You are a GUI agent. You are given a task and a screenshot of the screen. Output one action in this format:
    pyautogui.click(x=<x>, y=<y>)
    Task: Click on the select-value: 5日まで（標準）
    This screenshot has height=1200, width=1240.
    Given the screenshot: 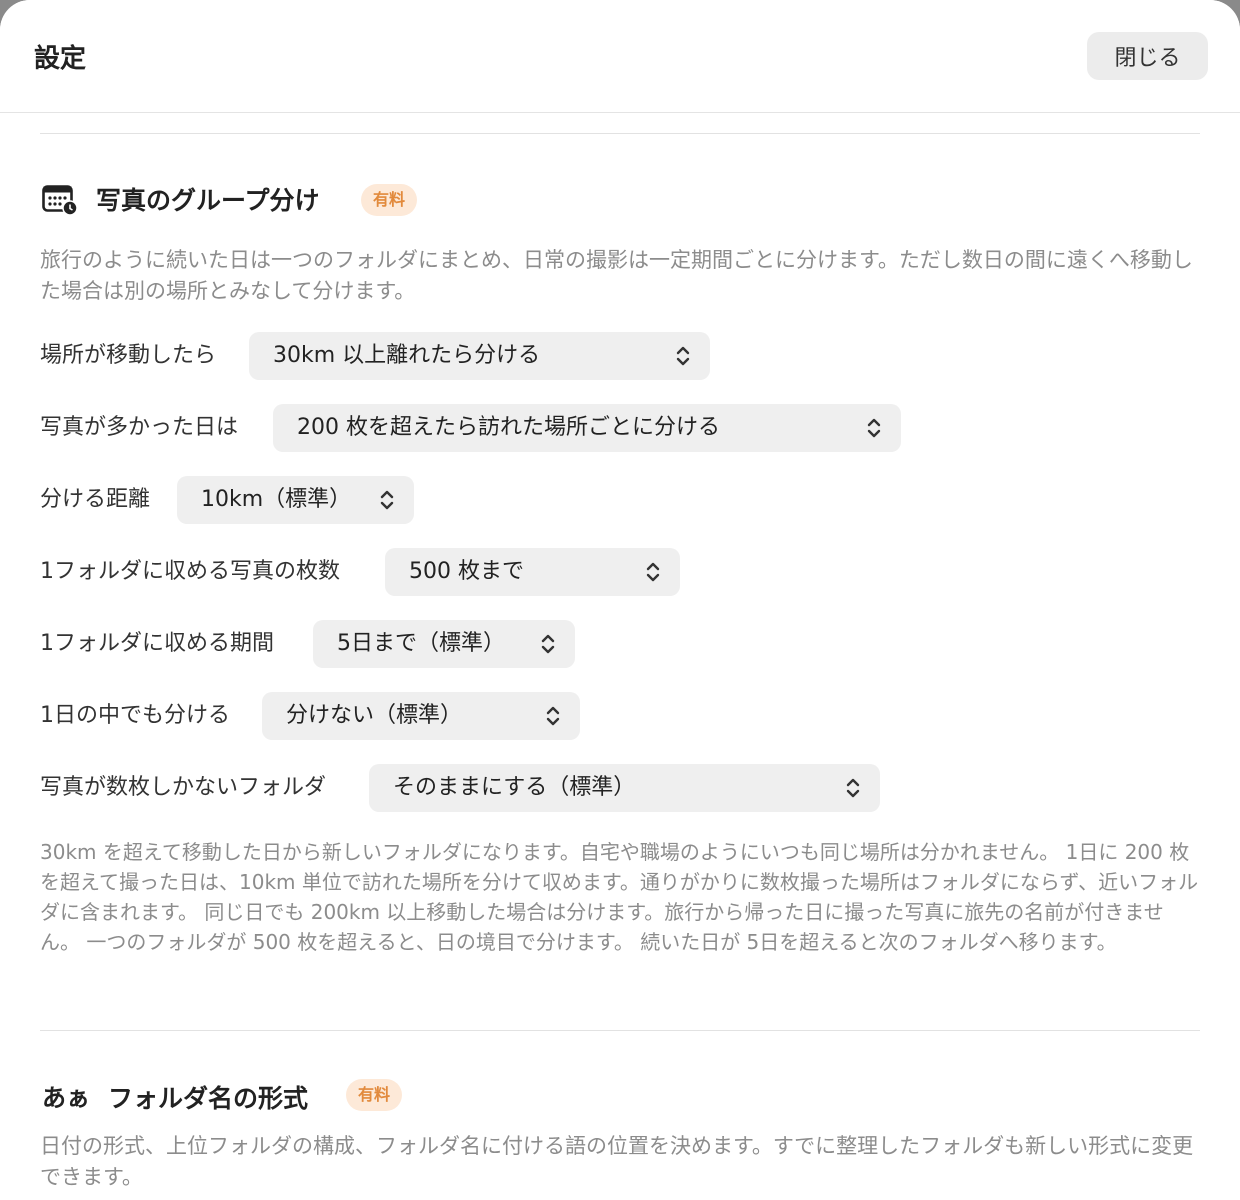 What is the action you would take?
    pyautogui.click(x=421, y=643)
    